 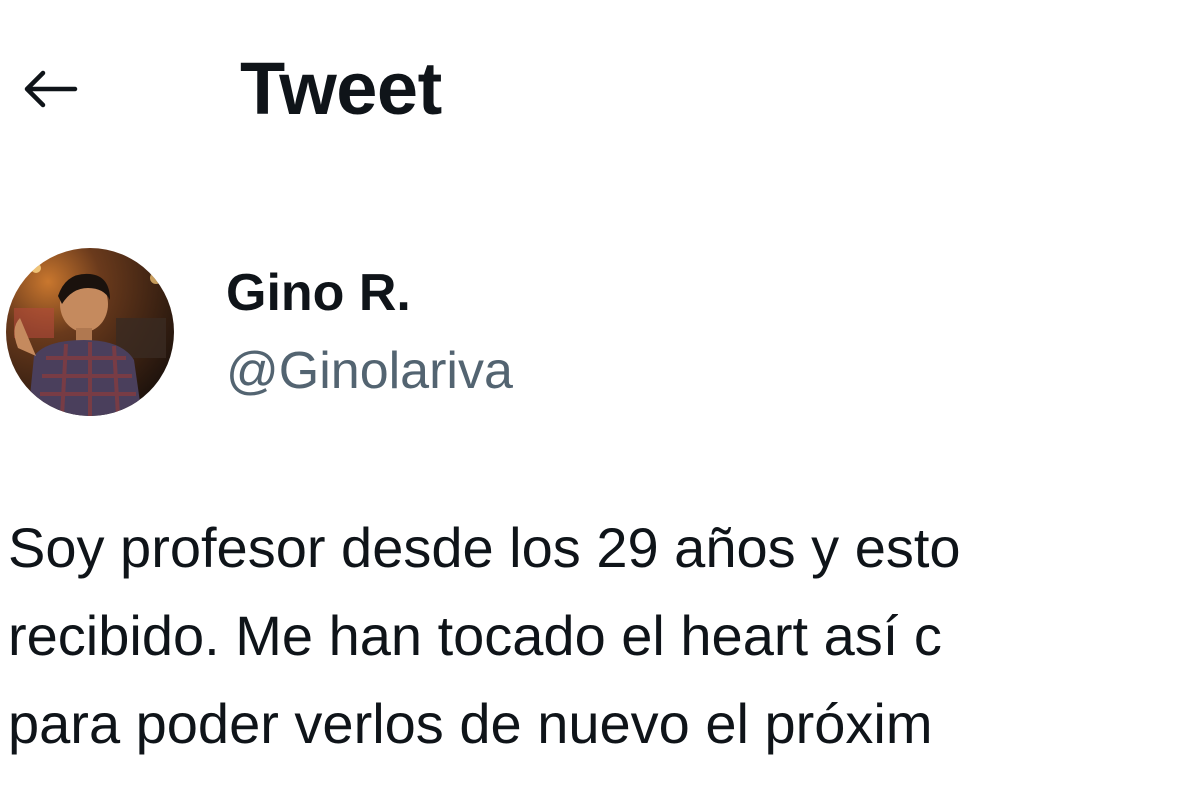 I want to click on avatar-photo, so click(x=90, y=332).